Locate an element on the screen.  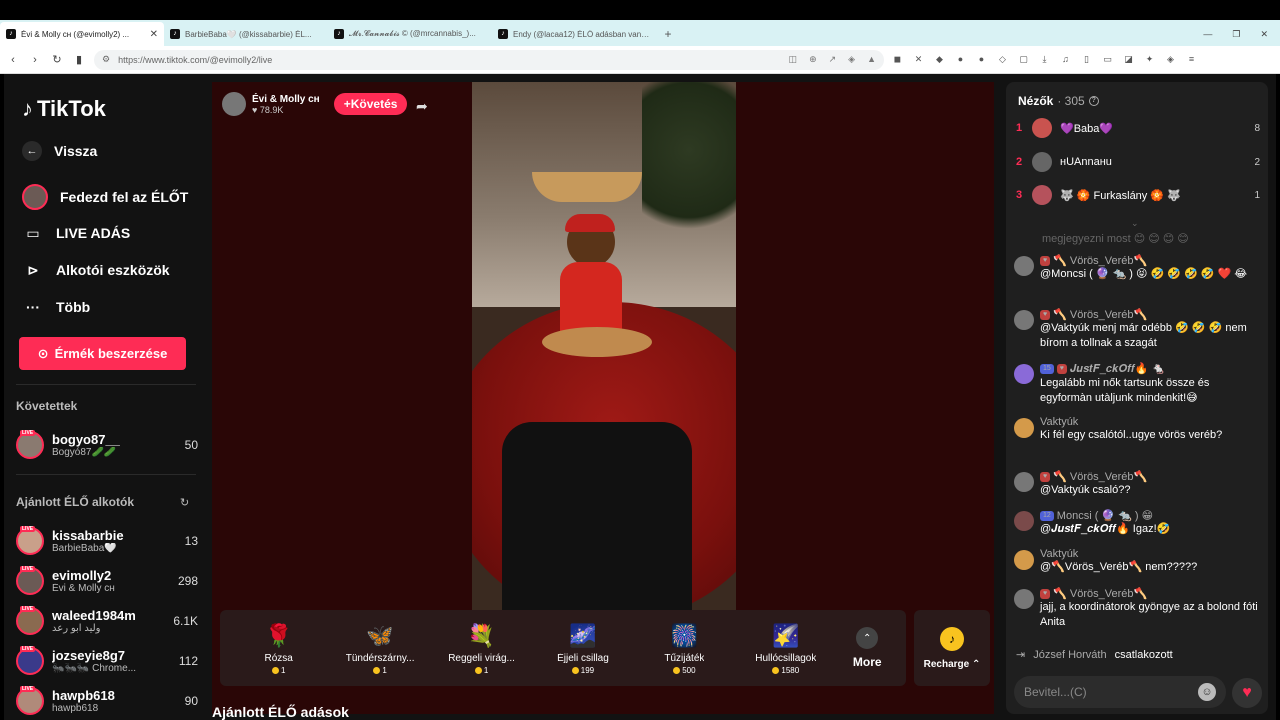
close-window-icon: ✕ is located at coordinates (1264, 34).